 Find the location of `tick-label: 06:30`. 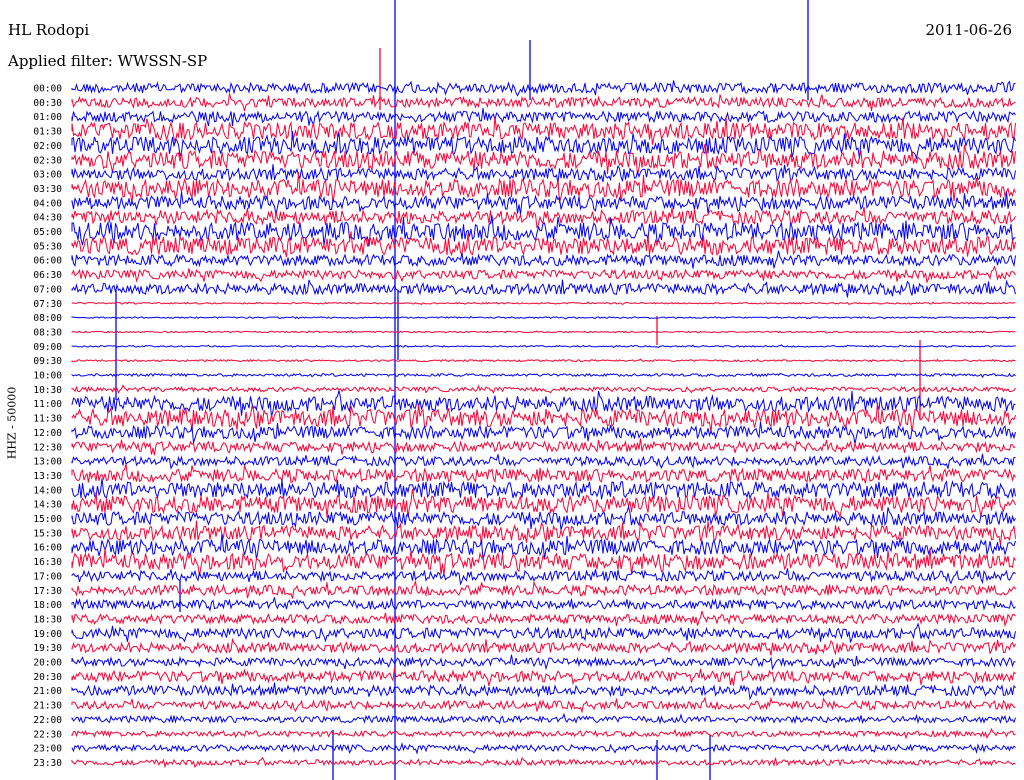

tick-label: 06:30 is located at coordinates (47, 275).